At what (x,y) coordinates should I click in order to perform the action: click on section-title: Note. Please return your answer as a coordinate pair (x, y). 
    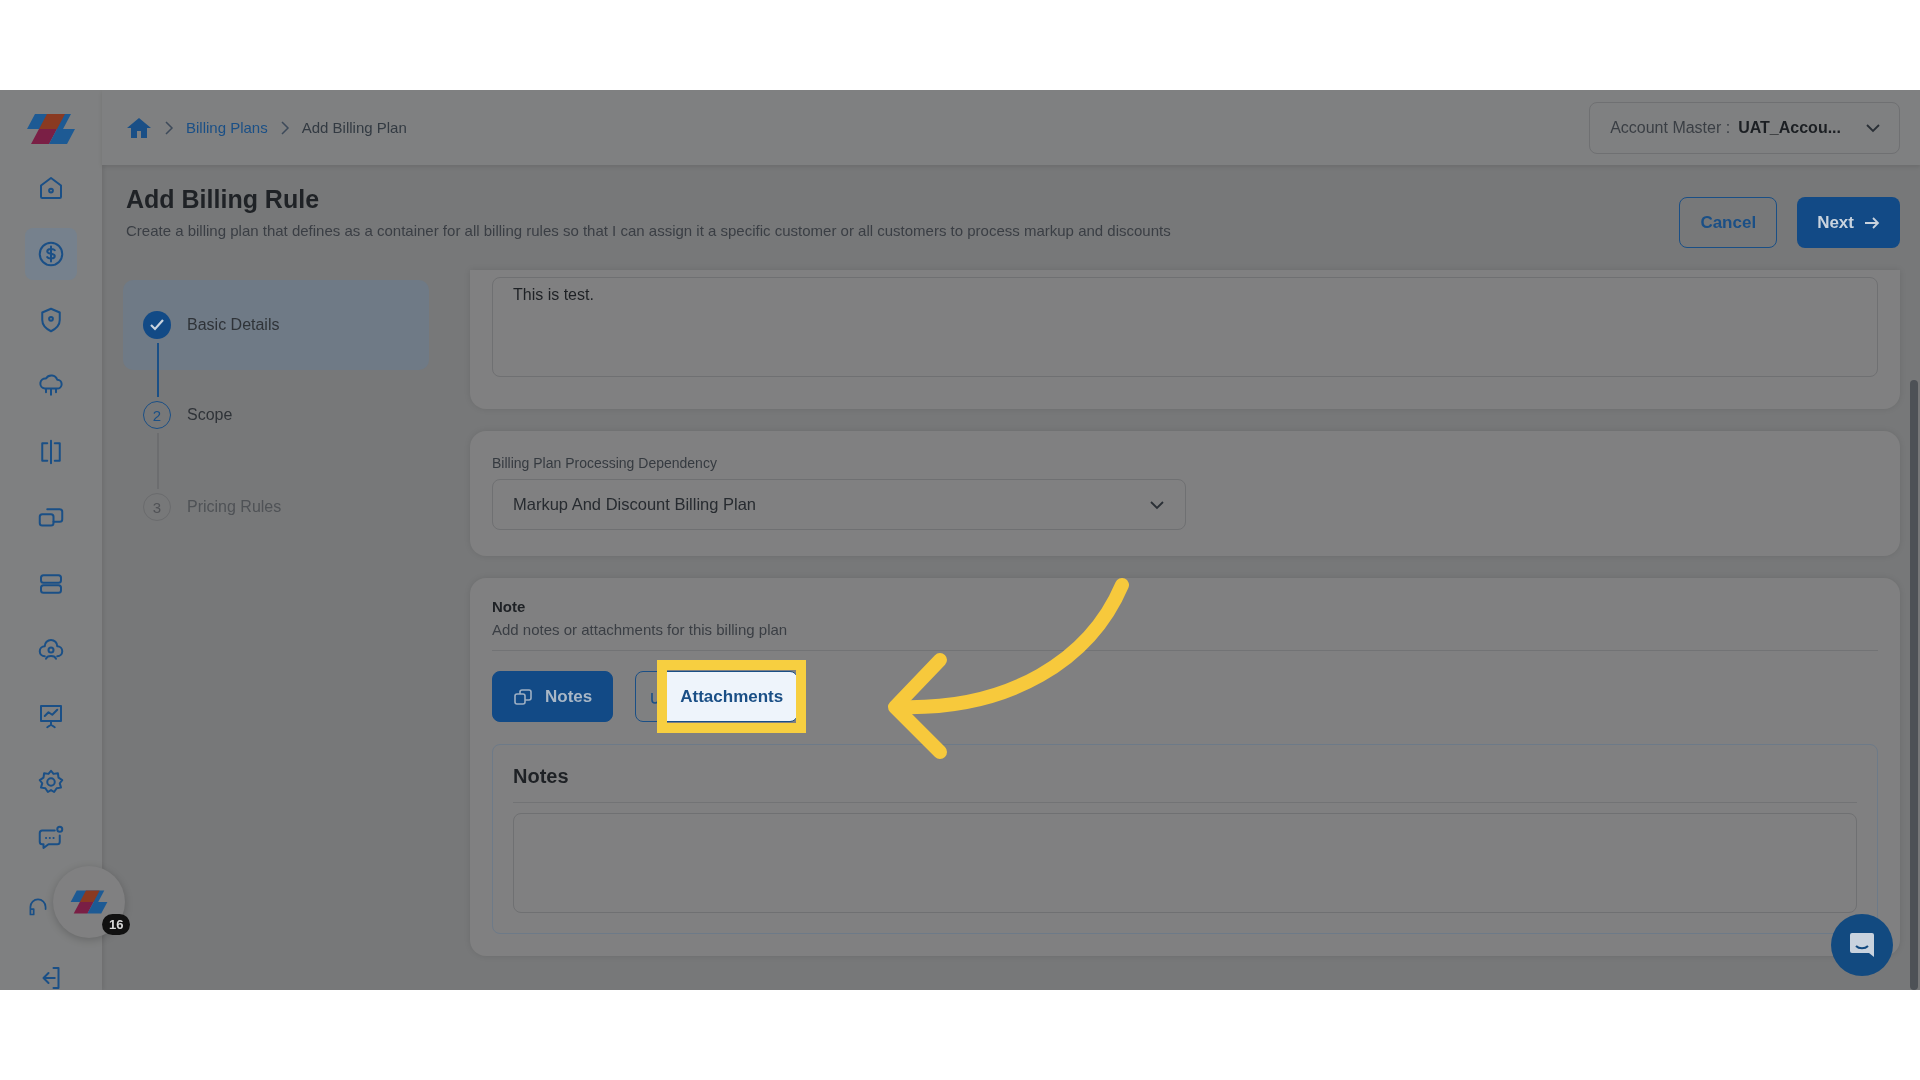
    Looking at the image, I should click on (509, 606).